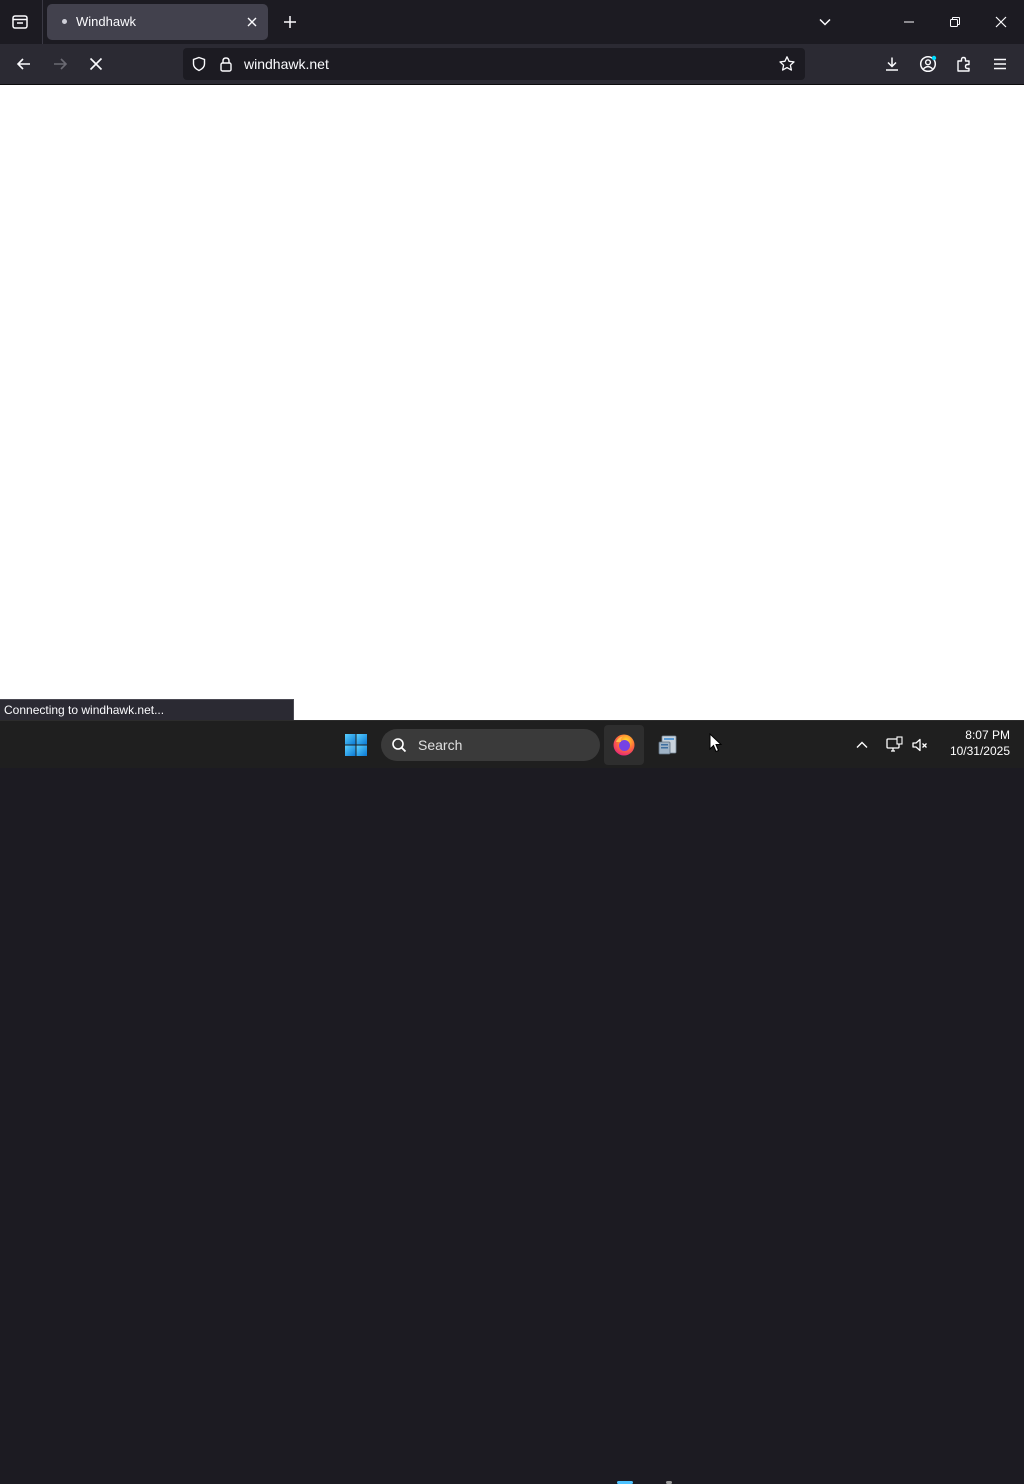 This screenshot has width=1024, height=1484. I want to click on restore-icon, so click(955, 22).